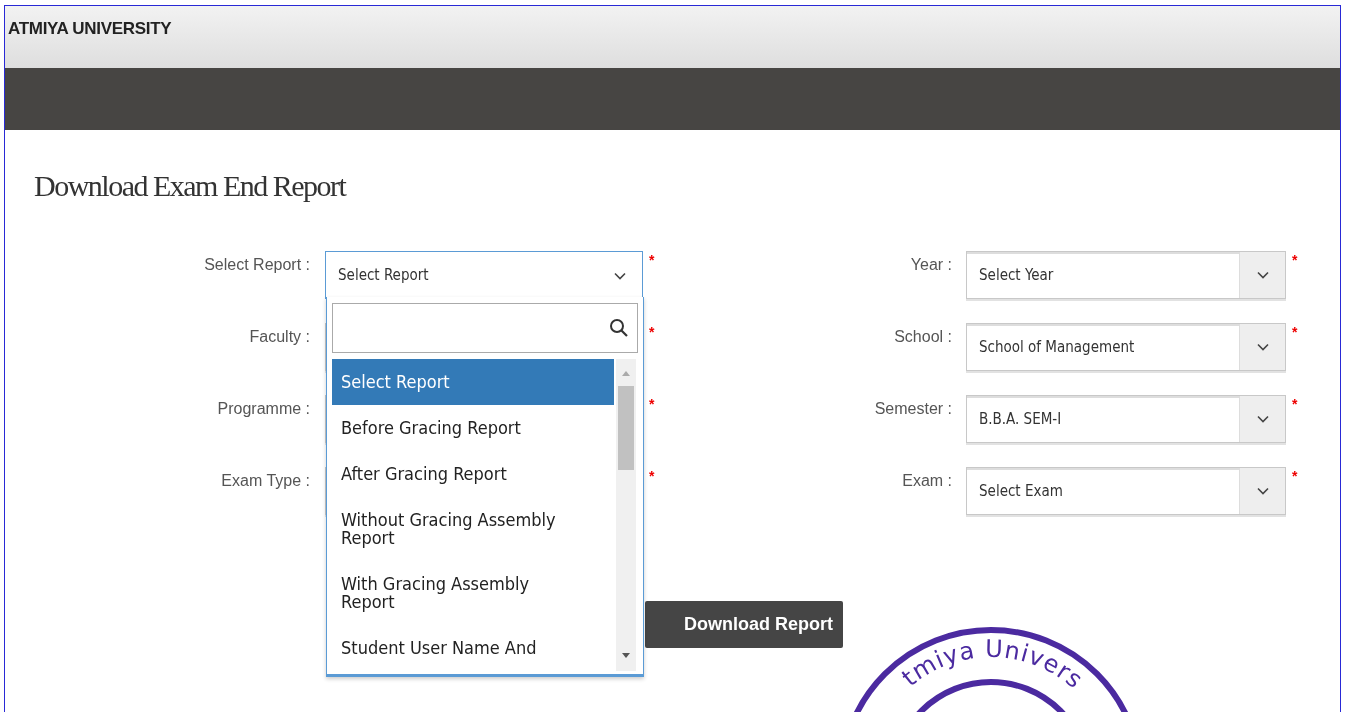 The width and height of the screenshot is (1349, 712). I want to click on select-value: Select Report, so click(383, 275).